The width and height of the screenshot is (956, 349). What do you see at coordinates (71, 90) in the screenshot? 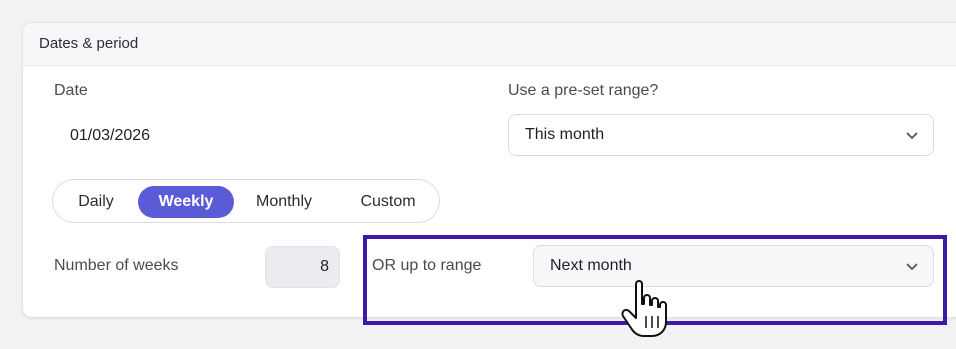
I see `date-label: Date` at bounding box center [71, 90].